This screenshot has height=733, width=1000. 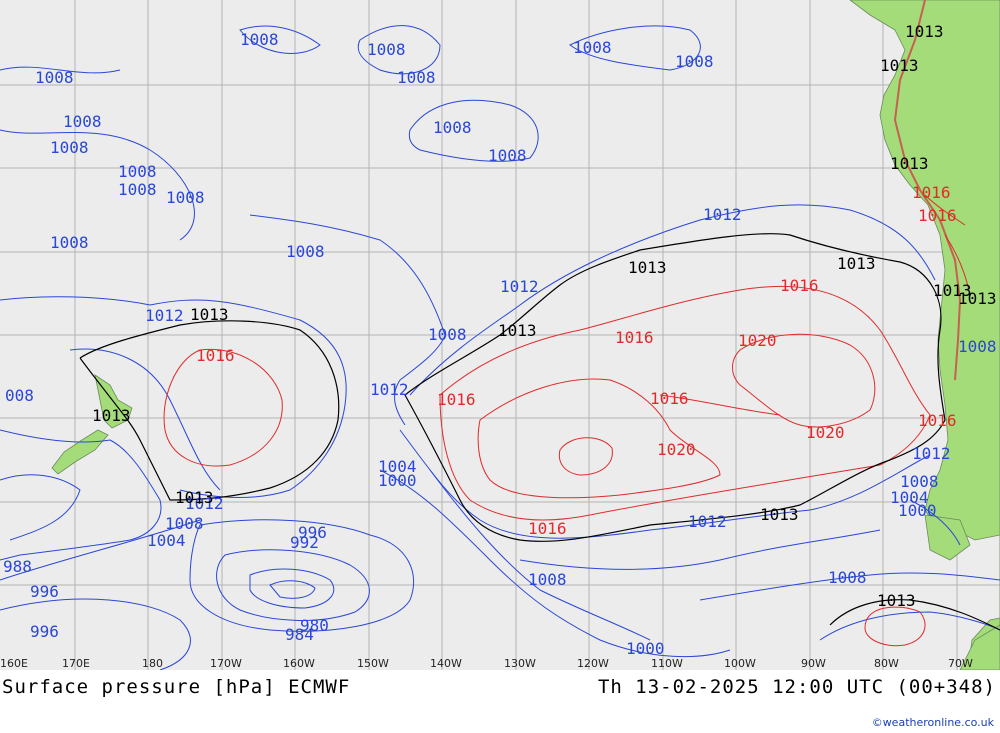 What do you see at coordinates (373, 663) in the screenshot?
I see `lon-label-150w: 150W` at bounding box center [373, 663].